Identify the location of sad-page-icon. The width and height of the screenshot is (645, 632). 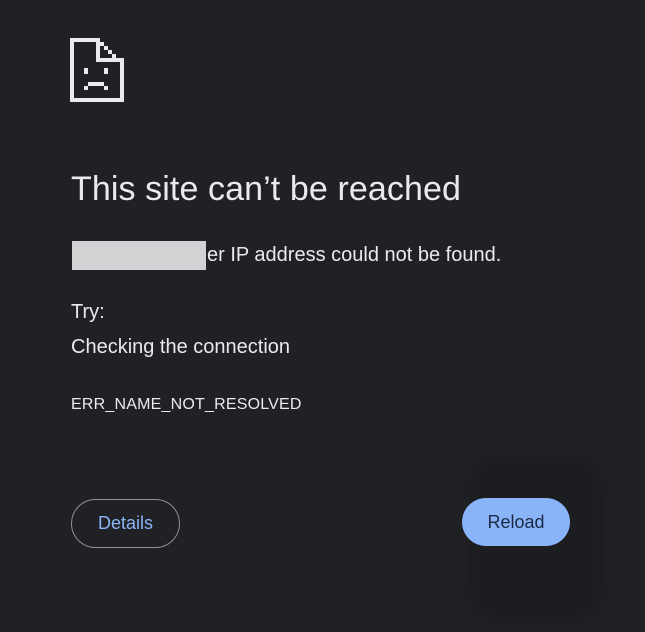
(97, 70).